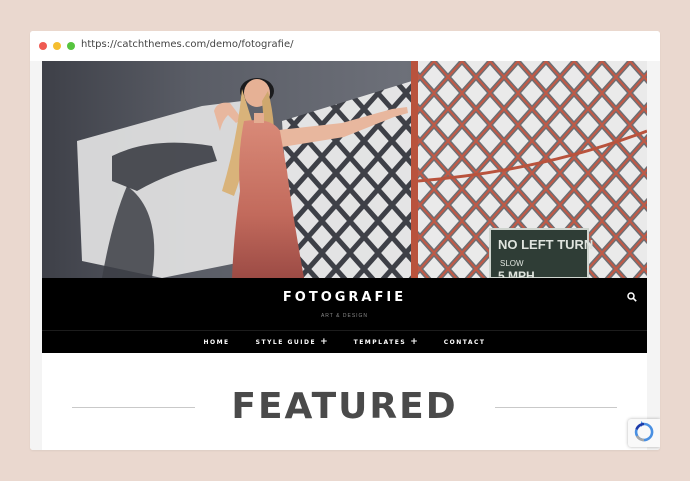  I want to click on site-tagline: ART & DESIGN, so click(344, 316).